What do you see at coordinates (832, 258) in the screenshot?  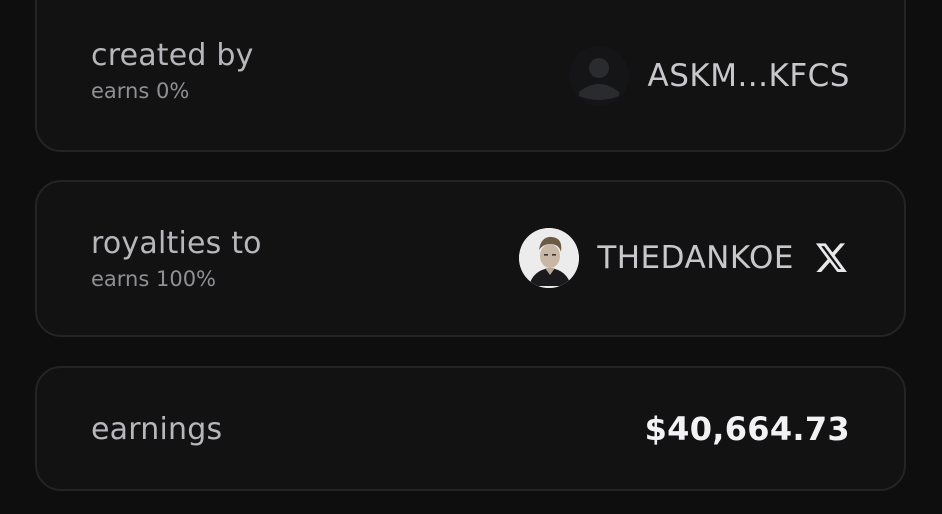 I see `x-logo-icon` at bounding box center [832, 258].